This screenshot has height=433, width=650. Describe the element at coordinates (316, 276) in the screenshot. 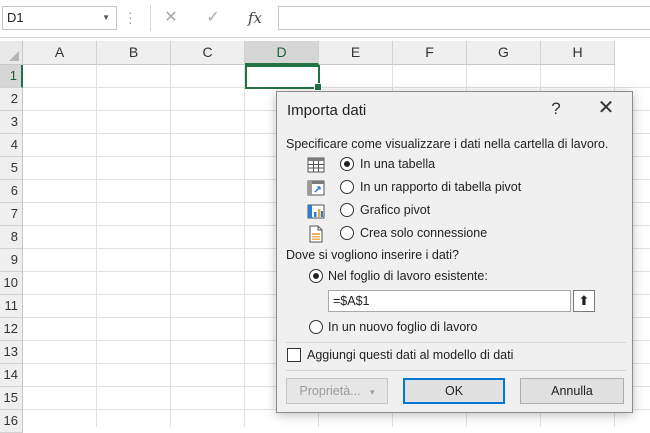

I see `radio-existing-sheet` at that location.